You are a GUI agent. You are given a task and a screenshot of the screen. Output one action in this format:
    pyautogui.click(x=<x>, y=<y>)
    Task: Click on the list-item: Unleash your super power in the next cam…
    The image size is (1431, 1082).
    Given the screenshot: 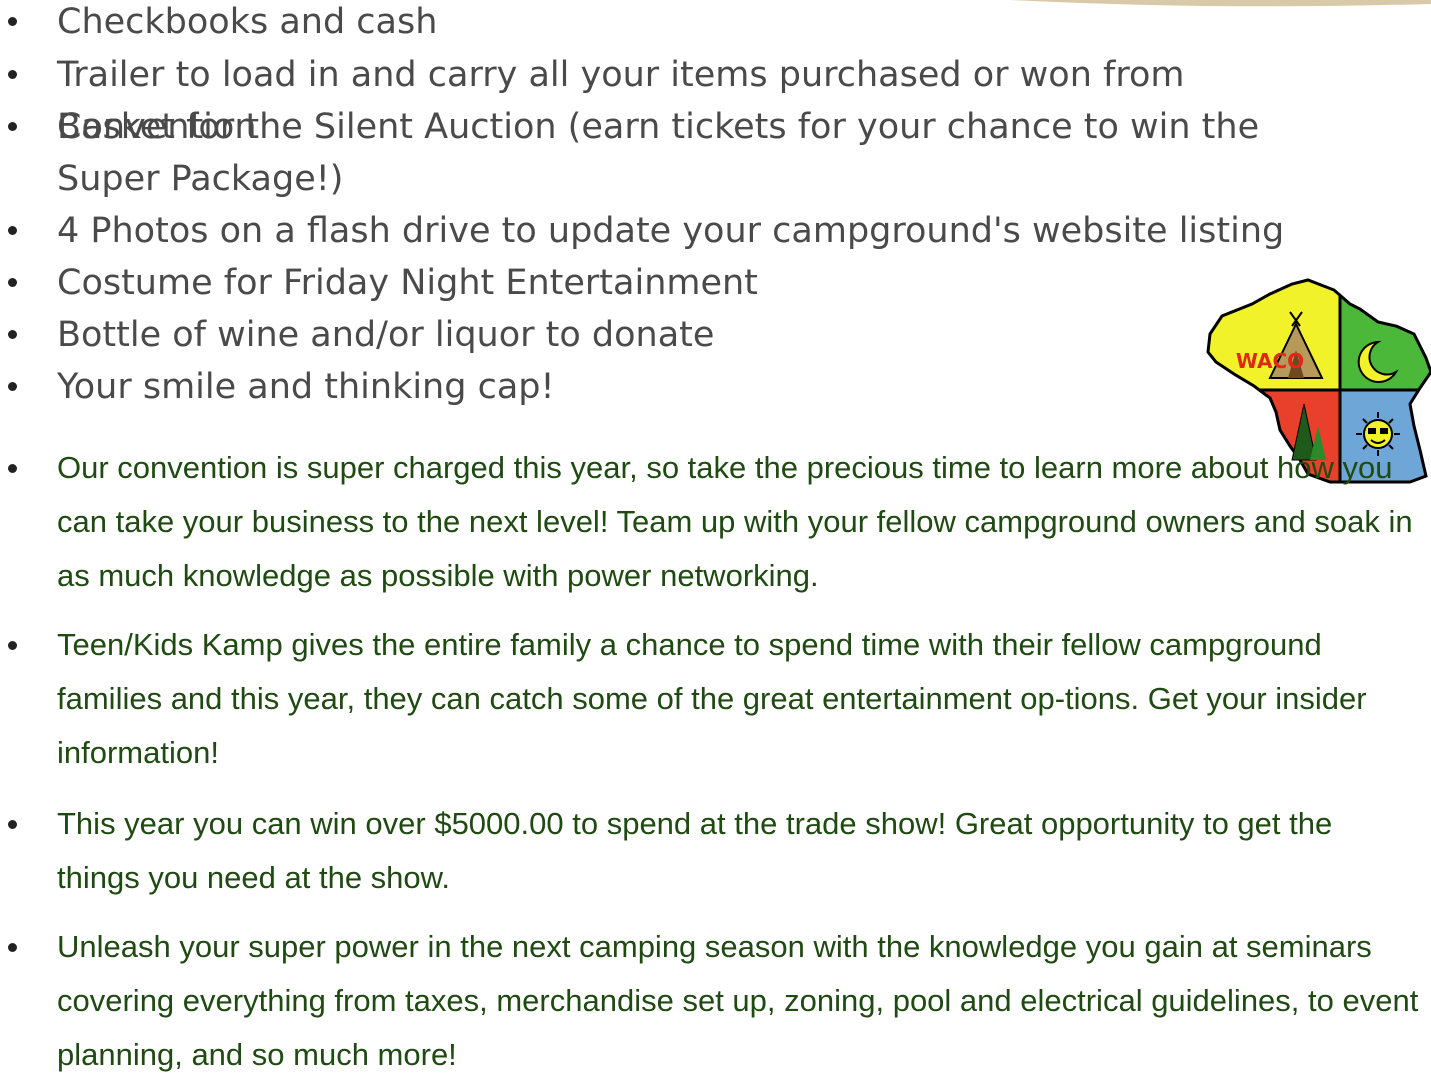 What is the action you would take?
    pyautogui.click(x=710, y=1001)
    